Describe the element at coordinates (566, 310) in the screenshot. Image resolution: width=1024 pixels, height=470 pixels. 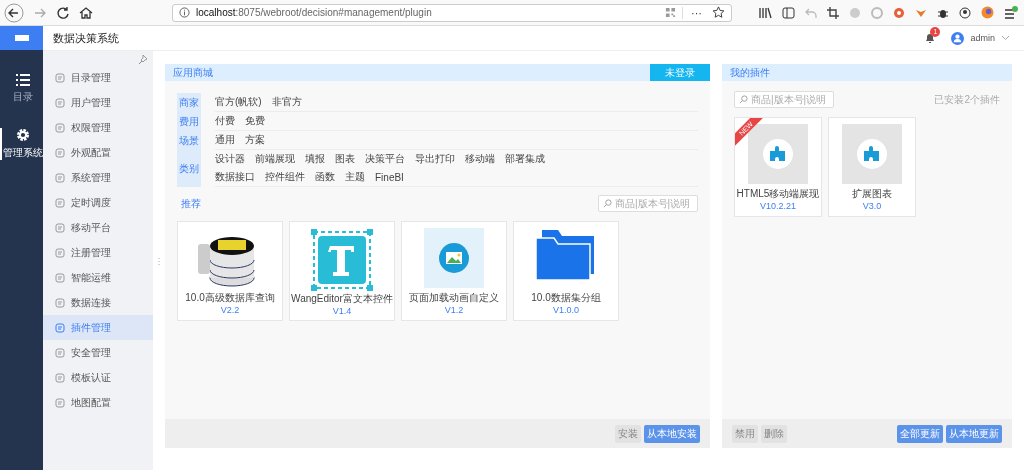
I see `plugin-version: V1.0.0` at that location.